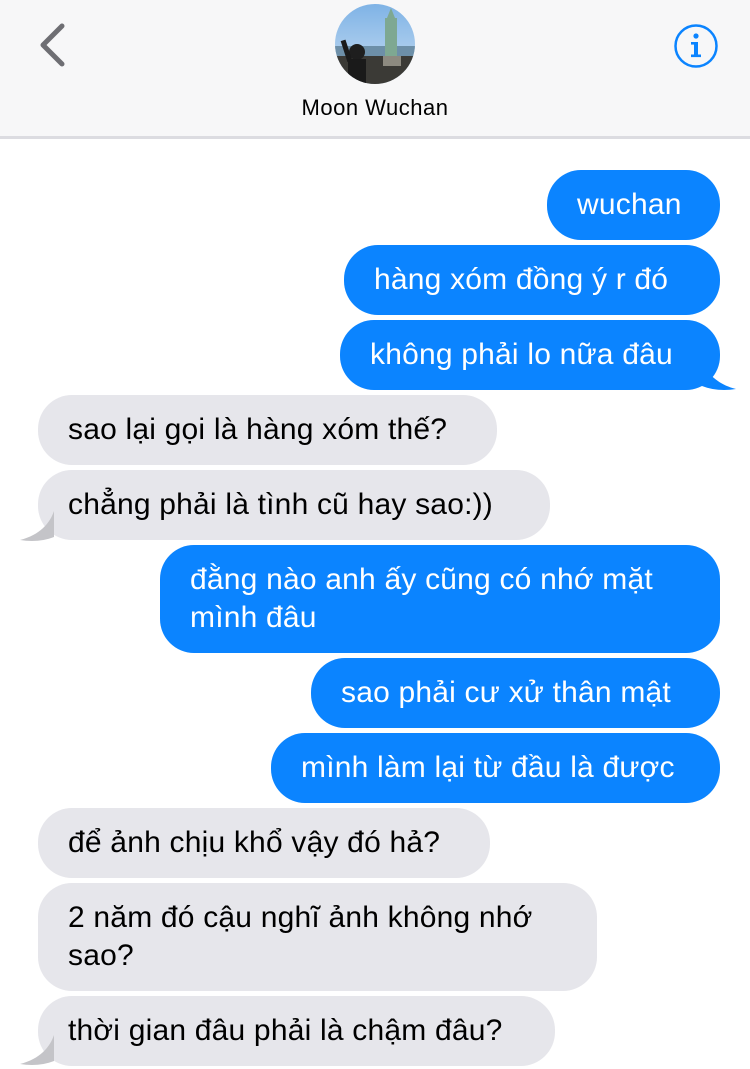  Describe the element at coordinates (521, 354) in the screenshot. I see `message-text: không phải lo nữa đâu` at that location.